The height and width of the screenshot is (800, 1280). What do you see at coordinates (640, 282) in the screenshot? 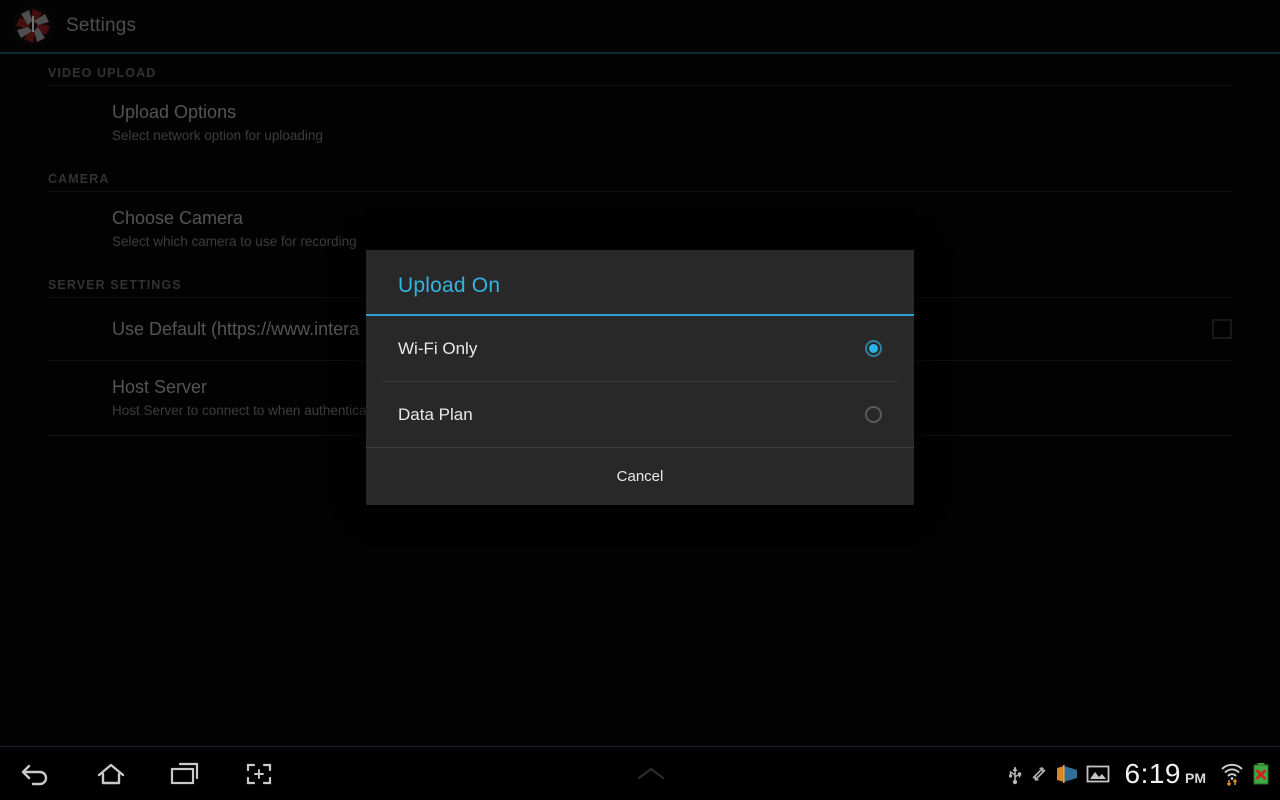
I see `dialog-header: Upload On` at bounding box center [640, 282].